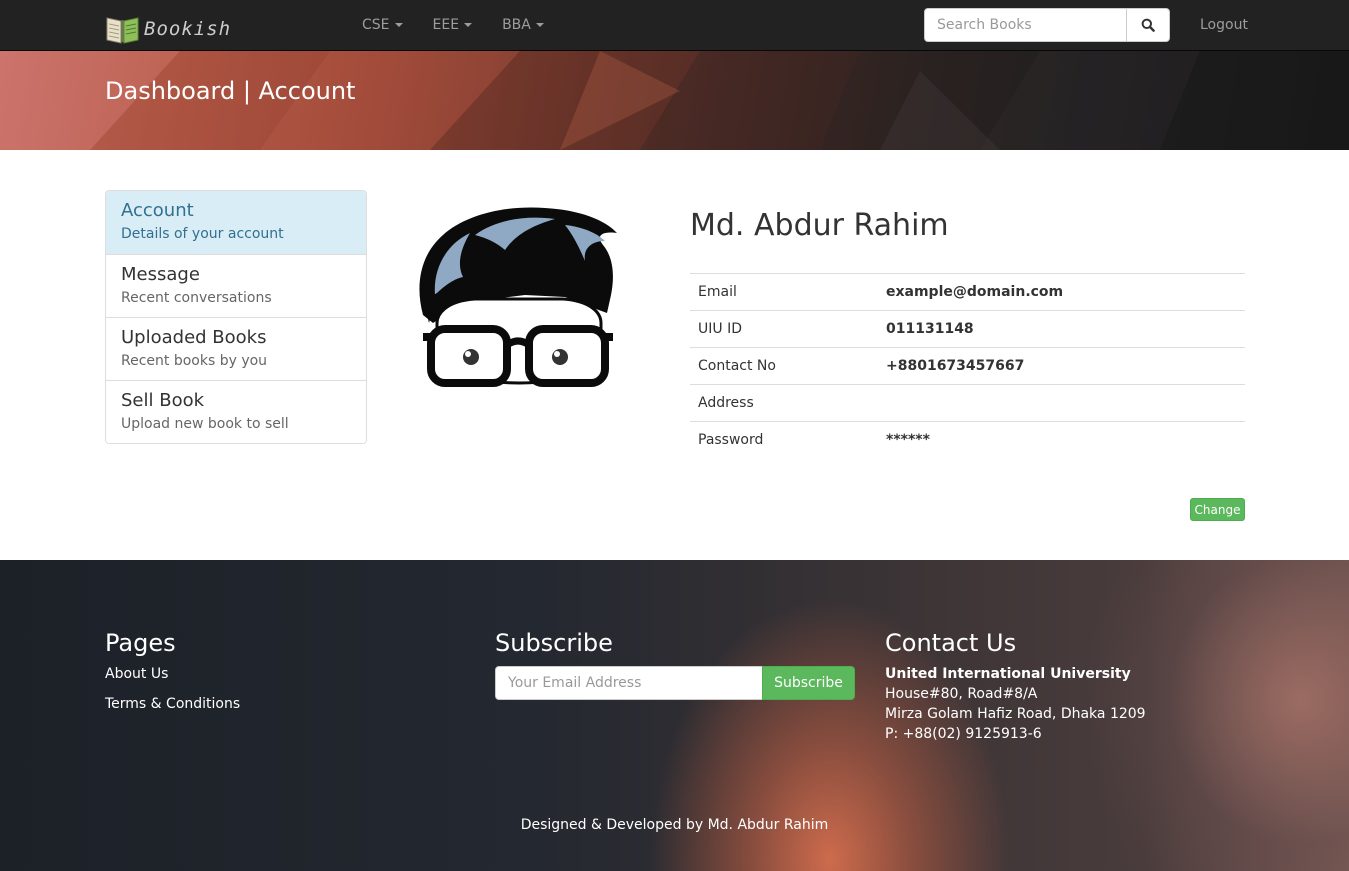  Describe the element at coordinates (122, 30) in the screenshot. I see `book-logo-icon` at that location.